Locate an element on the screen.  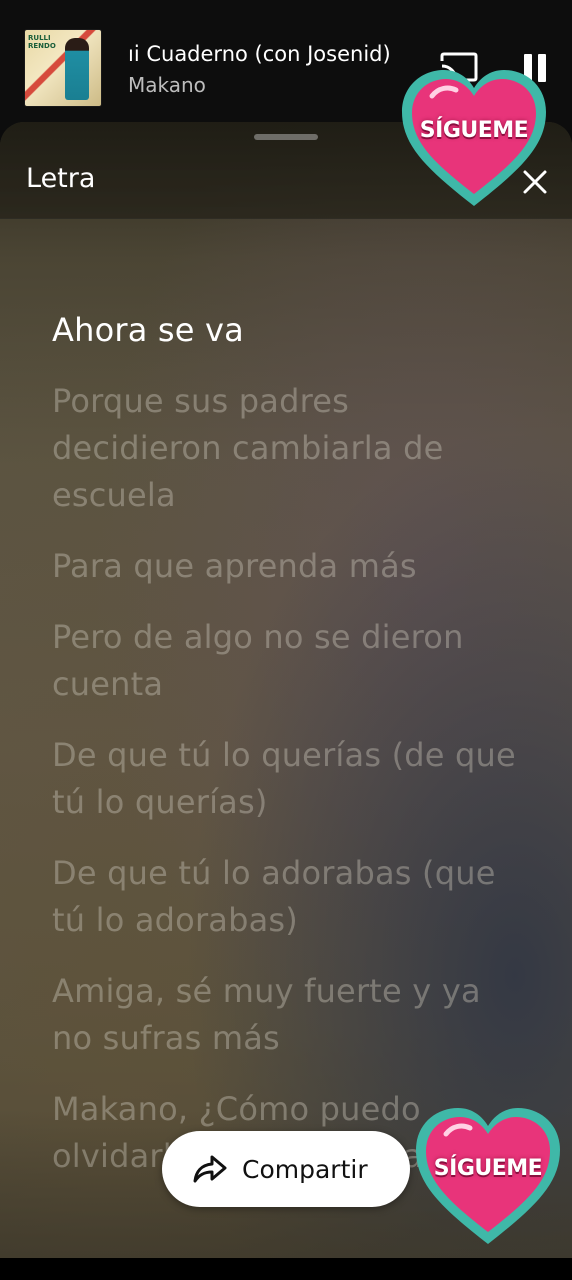
lyric-line: Ahora se va is located at coordinates (287, 330).